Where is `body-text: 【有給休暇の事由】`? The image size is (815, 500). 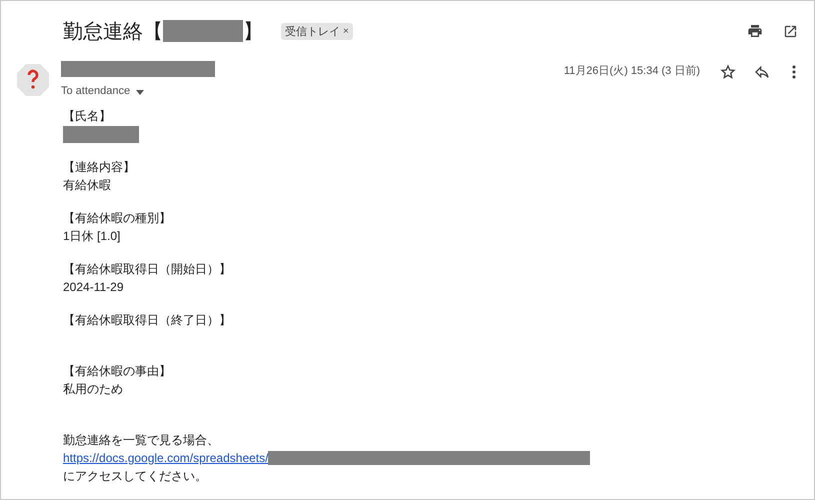 body-text: 【有給休暇の事由】 is located at coordinates (117, 371).